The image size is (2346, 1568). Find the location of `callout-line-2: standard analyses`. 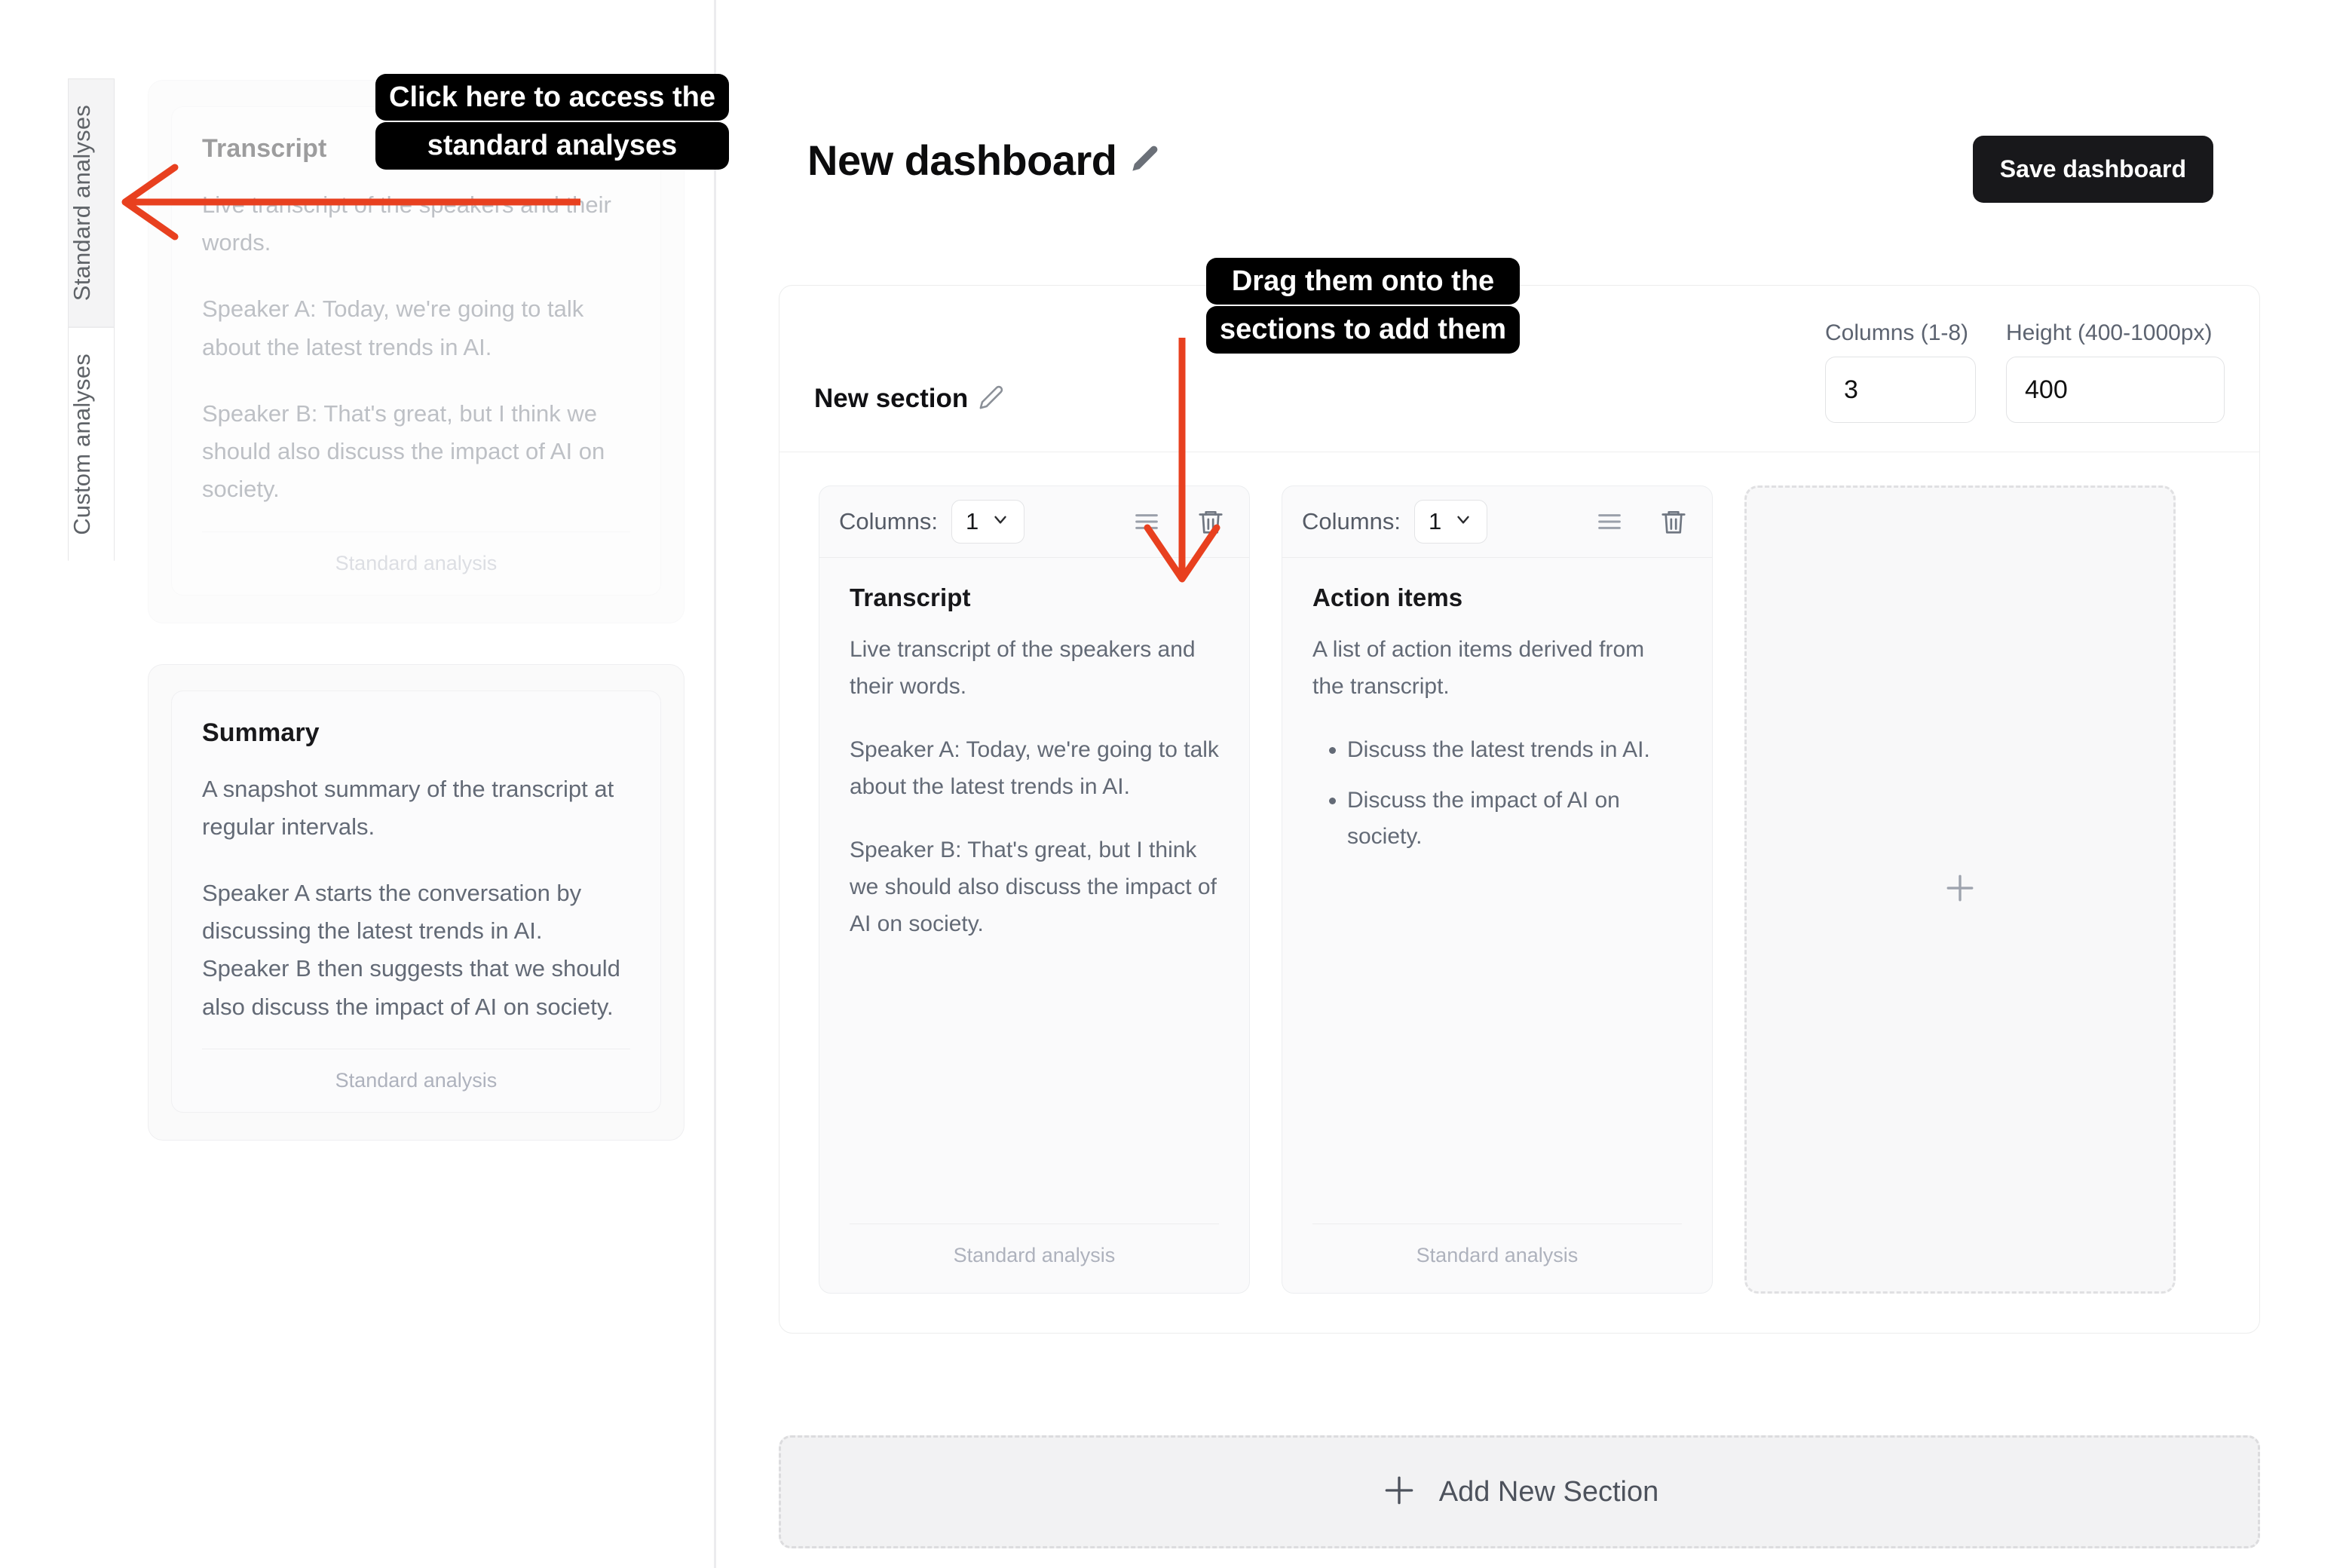

callout-line-2: standard analyses is located at coordinates (552, 146).